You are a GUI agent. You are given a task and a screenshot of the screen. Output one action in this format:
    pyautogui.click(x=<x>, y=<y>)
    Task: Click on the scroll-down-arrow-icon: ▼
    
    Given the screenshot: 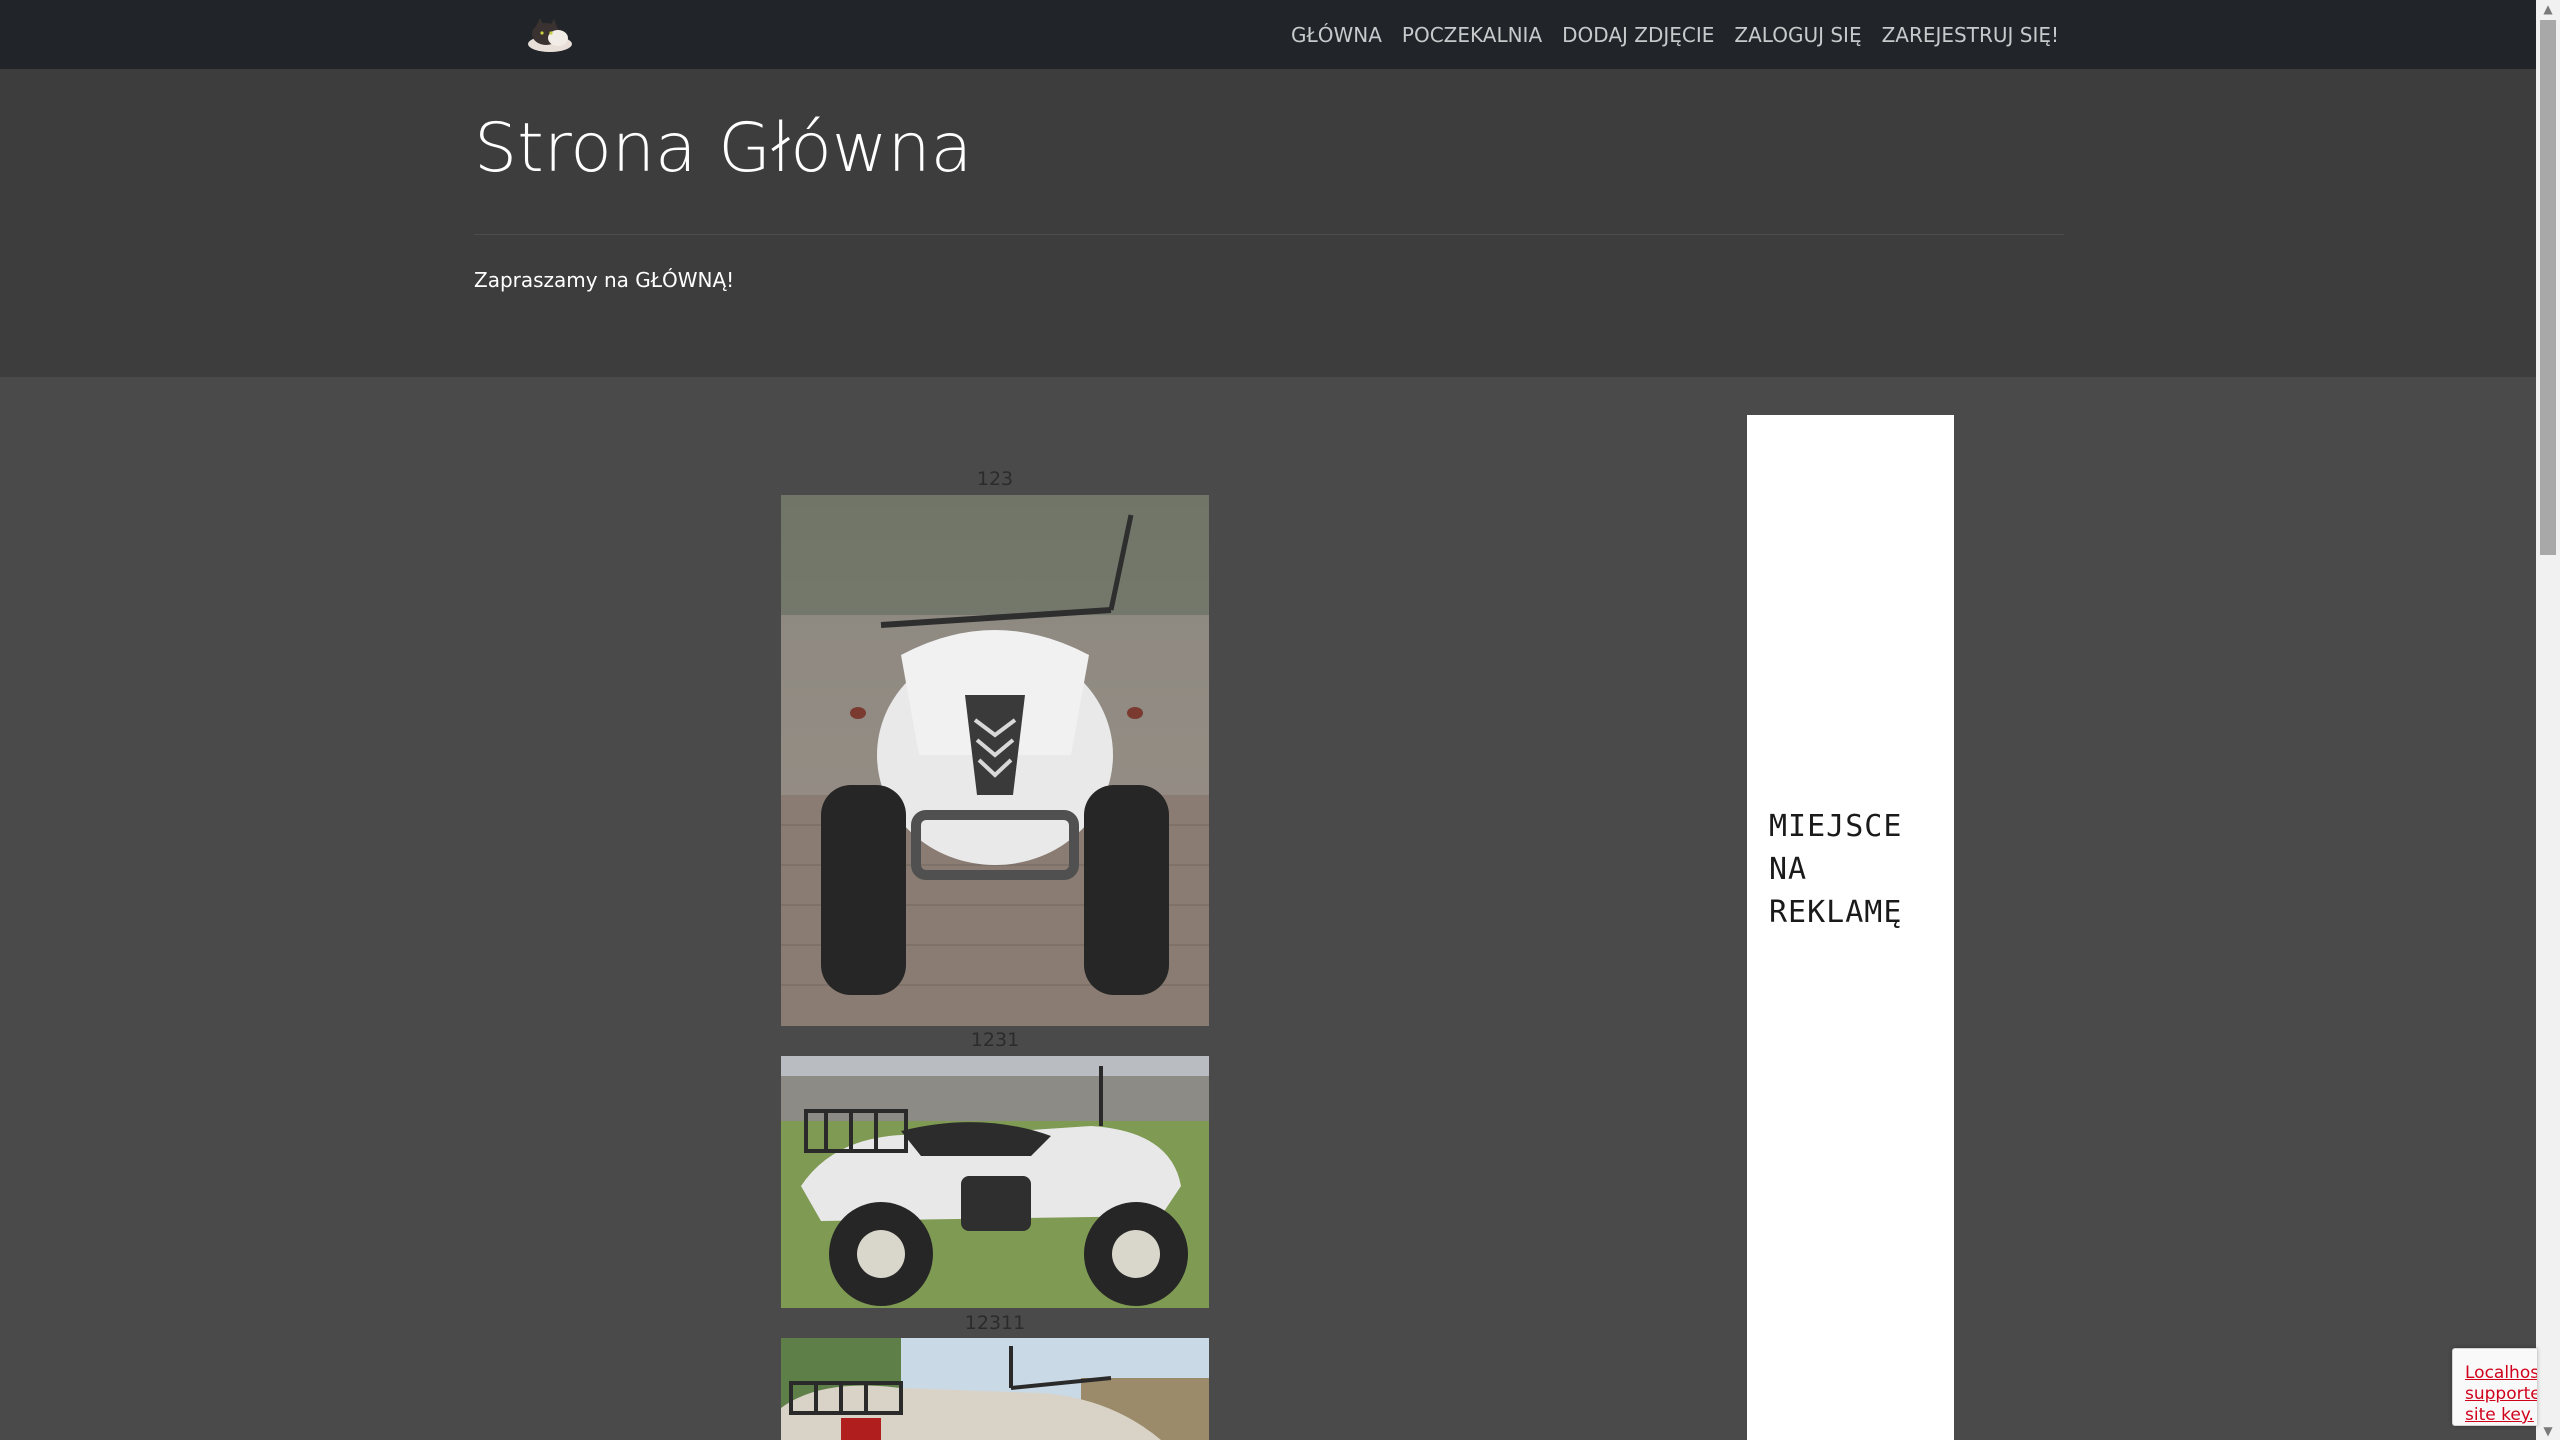 What is the action you would take?
    pyautogui.click(x=2548, y=1431)
    